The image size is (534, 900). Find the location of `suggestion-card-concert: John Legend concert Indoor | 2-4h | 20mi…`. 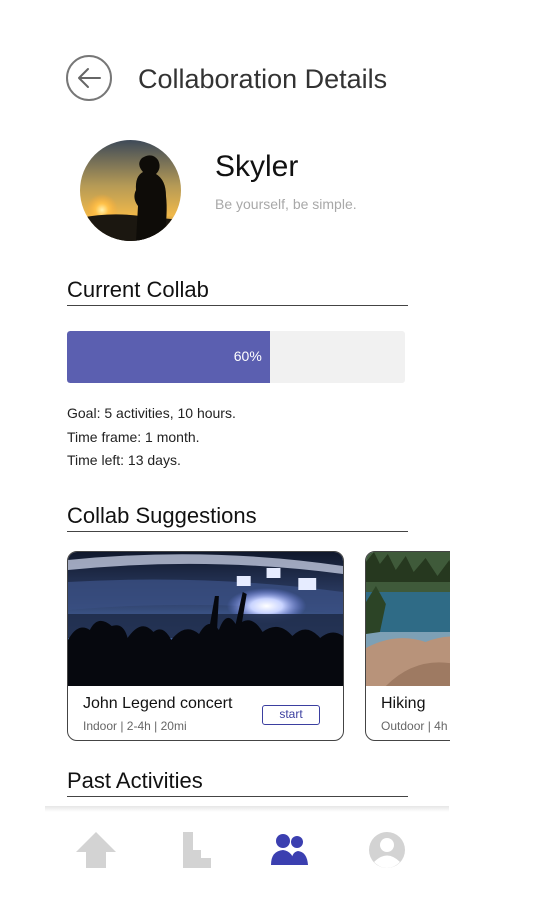

suggestion-card-concert: John Legend concert Indoor | 2-4h | 20mi… is located at coordinates (205, 646).